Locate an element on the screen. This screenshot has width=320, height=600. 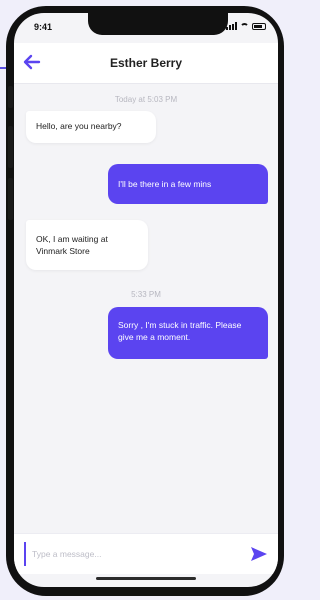
volume-down-button is located at coordinates (10, 199).